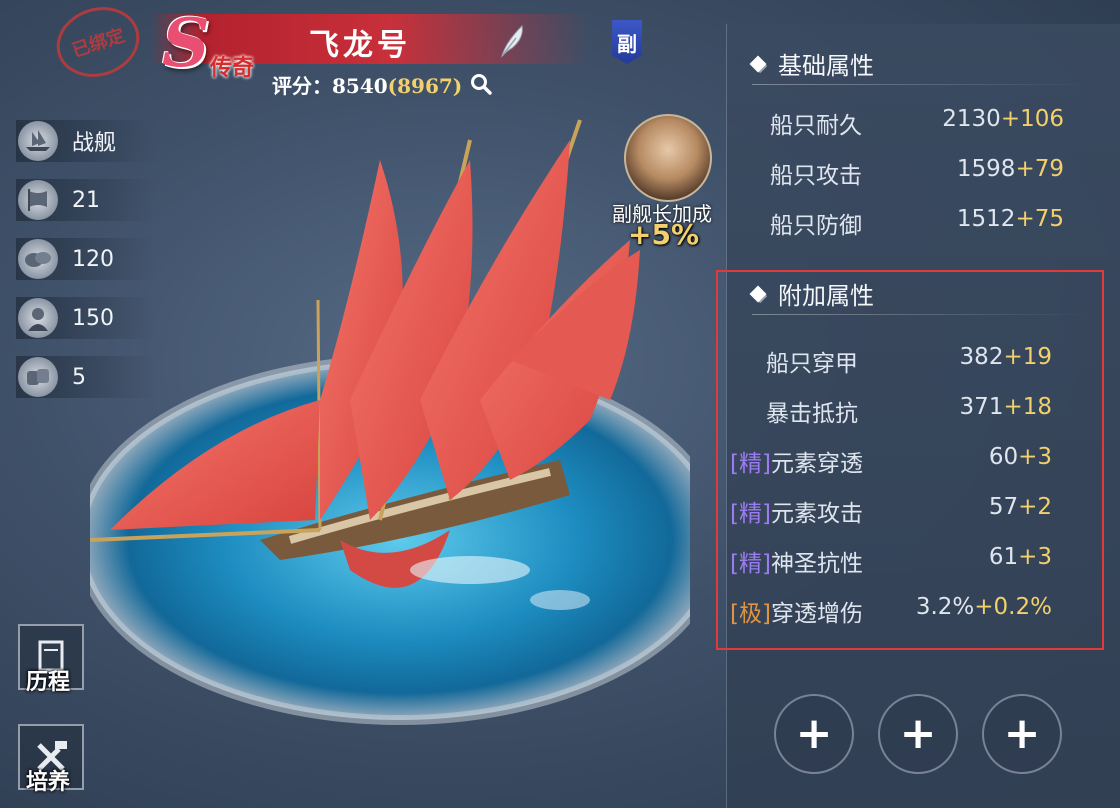  I want to click on attr-name: [精]元素穿透, so click(796, 464).